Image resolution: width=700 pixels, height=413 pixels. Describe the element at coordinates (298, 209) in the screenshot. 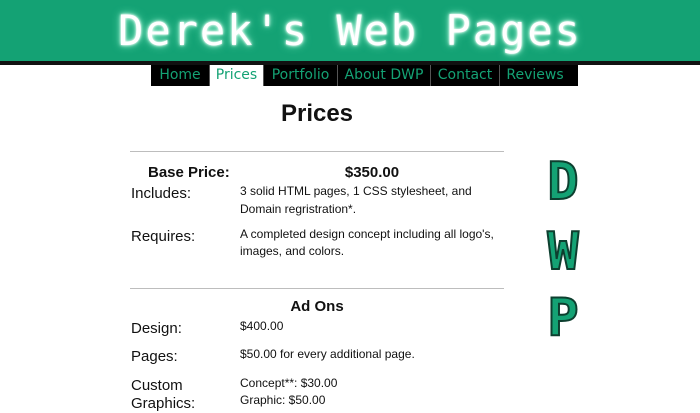

I see `includes-value-line2: Domain regristration*.` at that location.